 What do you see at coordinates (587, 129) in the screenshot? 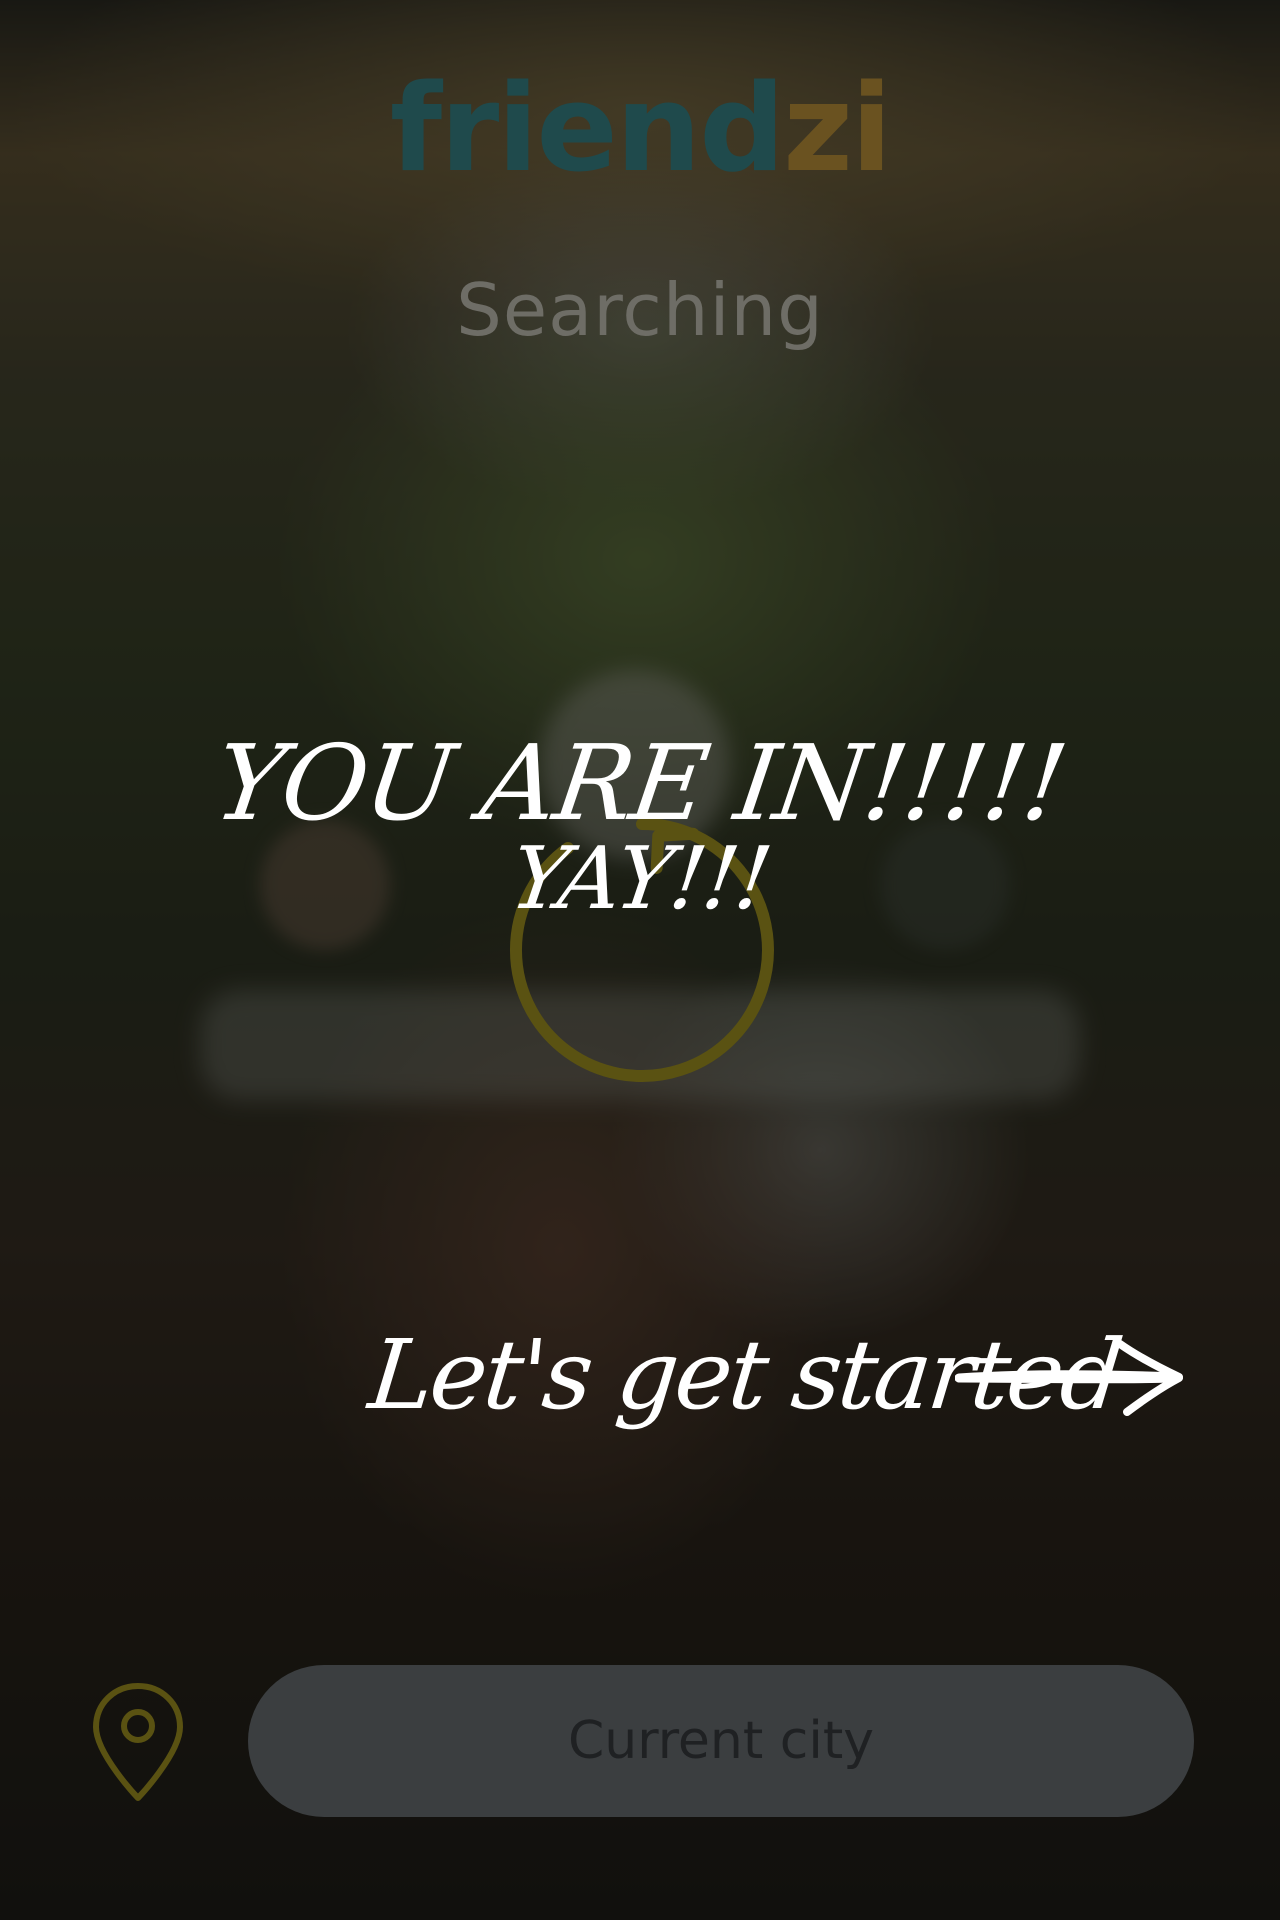
I see `logo-text-primary: friend` at bounding box center [587, 129].